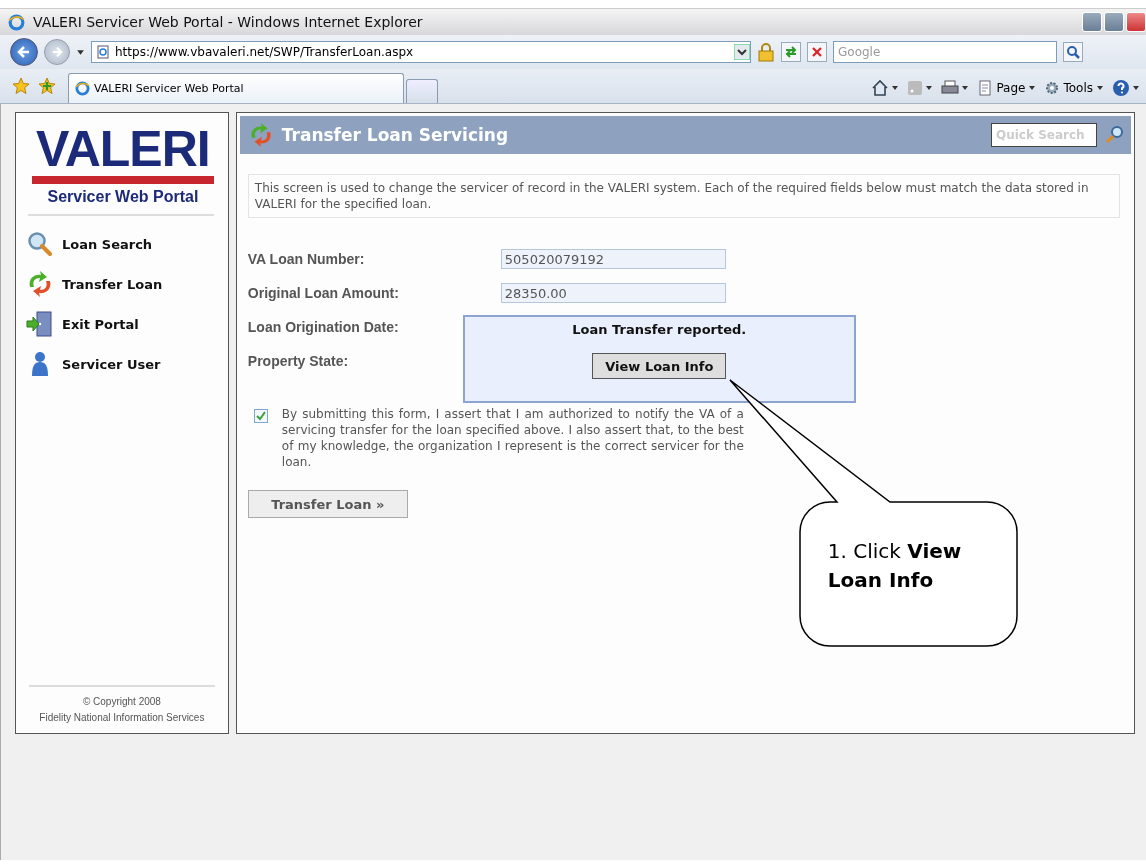 The width and height of the screenshot is (1146, 864). I want to click on star-icon, so click(21, 86).